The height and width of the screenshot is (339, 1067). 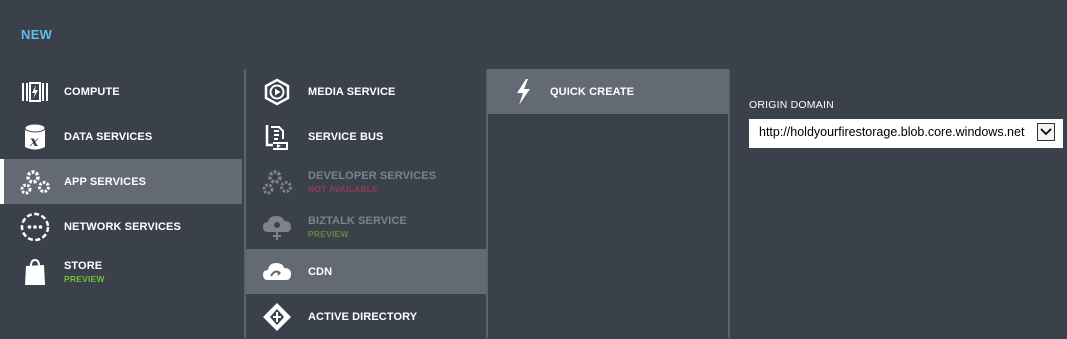 What do you see at coordinates (343, 188) in the screenshot?
I see `not-available-badge: NOT AVAILABLE` at bounding box center [343, 188].